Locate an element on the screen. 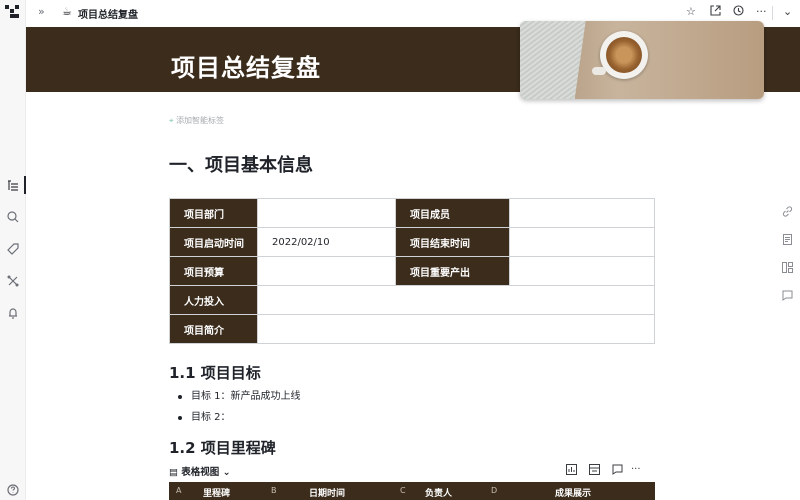 This screenshot has width=800, height=500. left-sidebar is located at coordinates (13, 250).